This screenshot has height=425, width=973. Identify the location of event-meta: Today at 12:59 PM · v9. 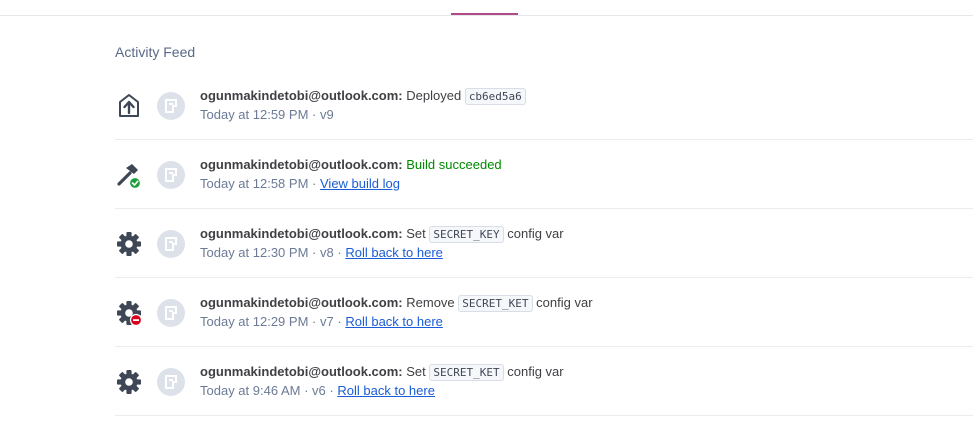
(267, 114).